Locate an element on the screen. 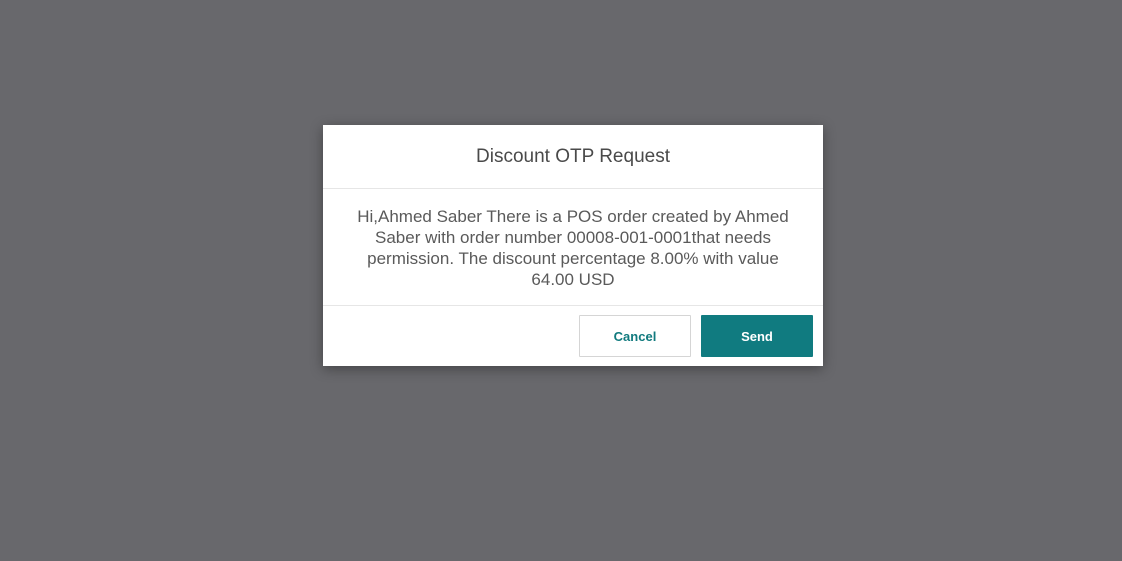 This screenshot has height=561, width=1122. send-button: Send is located at coordinates (757, 336).